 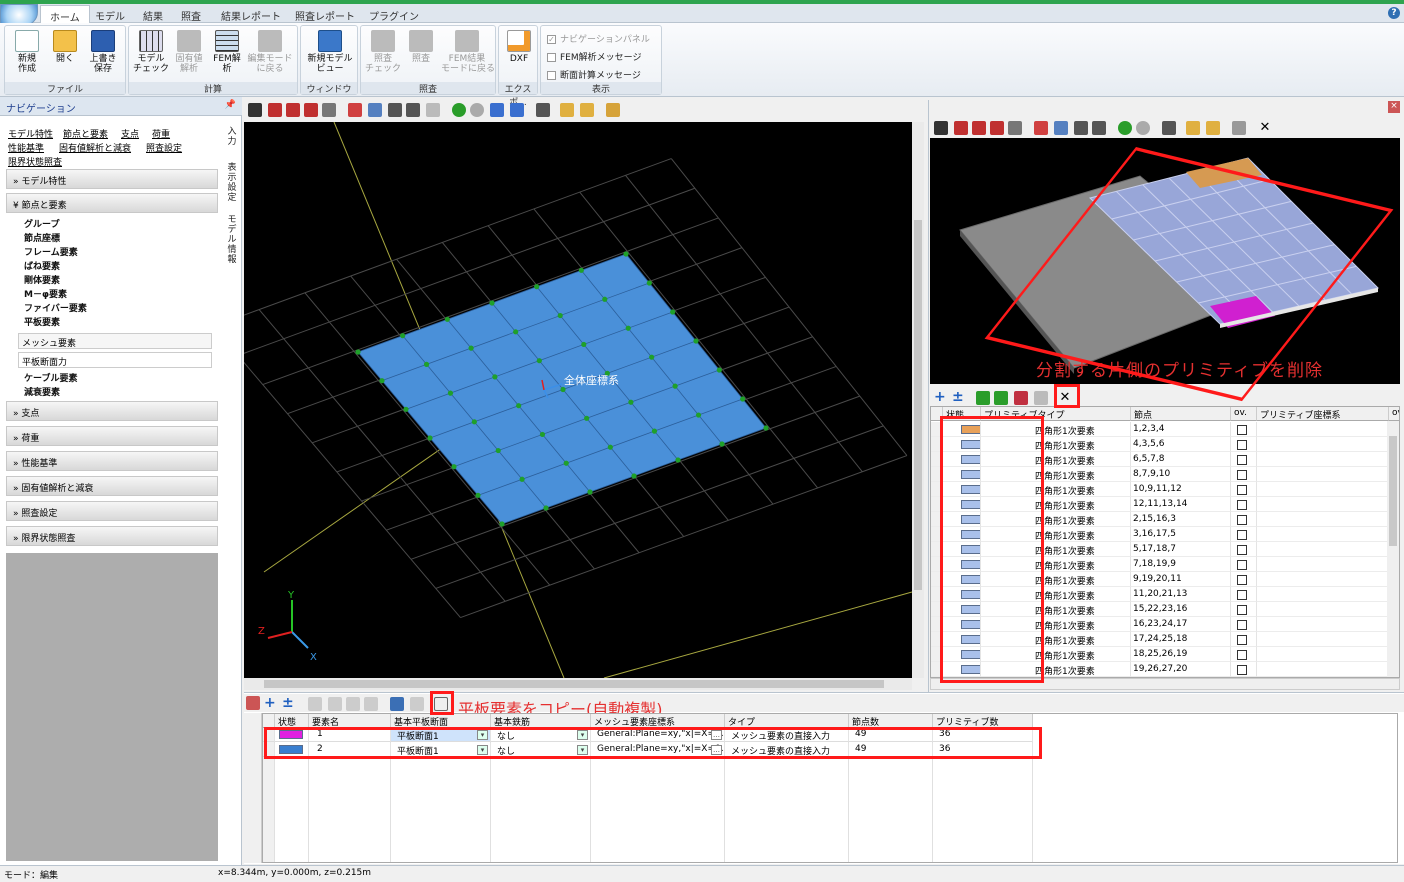 I want to click on zoom-window-icon, so click(x=355, y=110).